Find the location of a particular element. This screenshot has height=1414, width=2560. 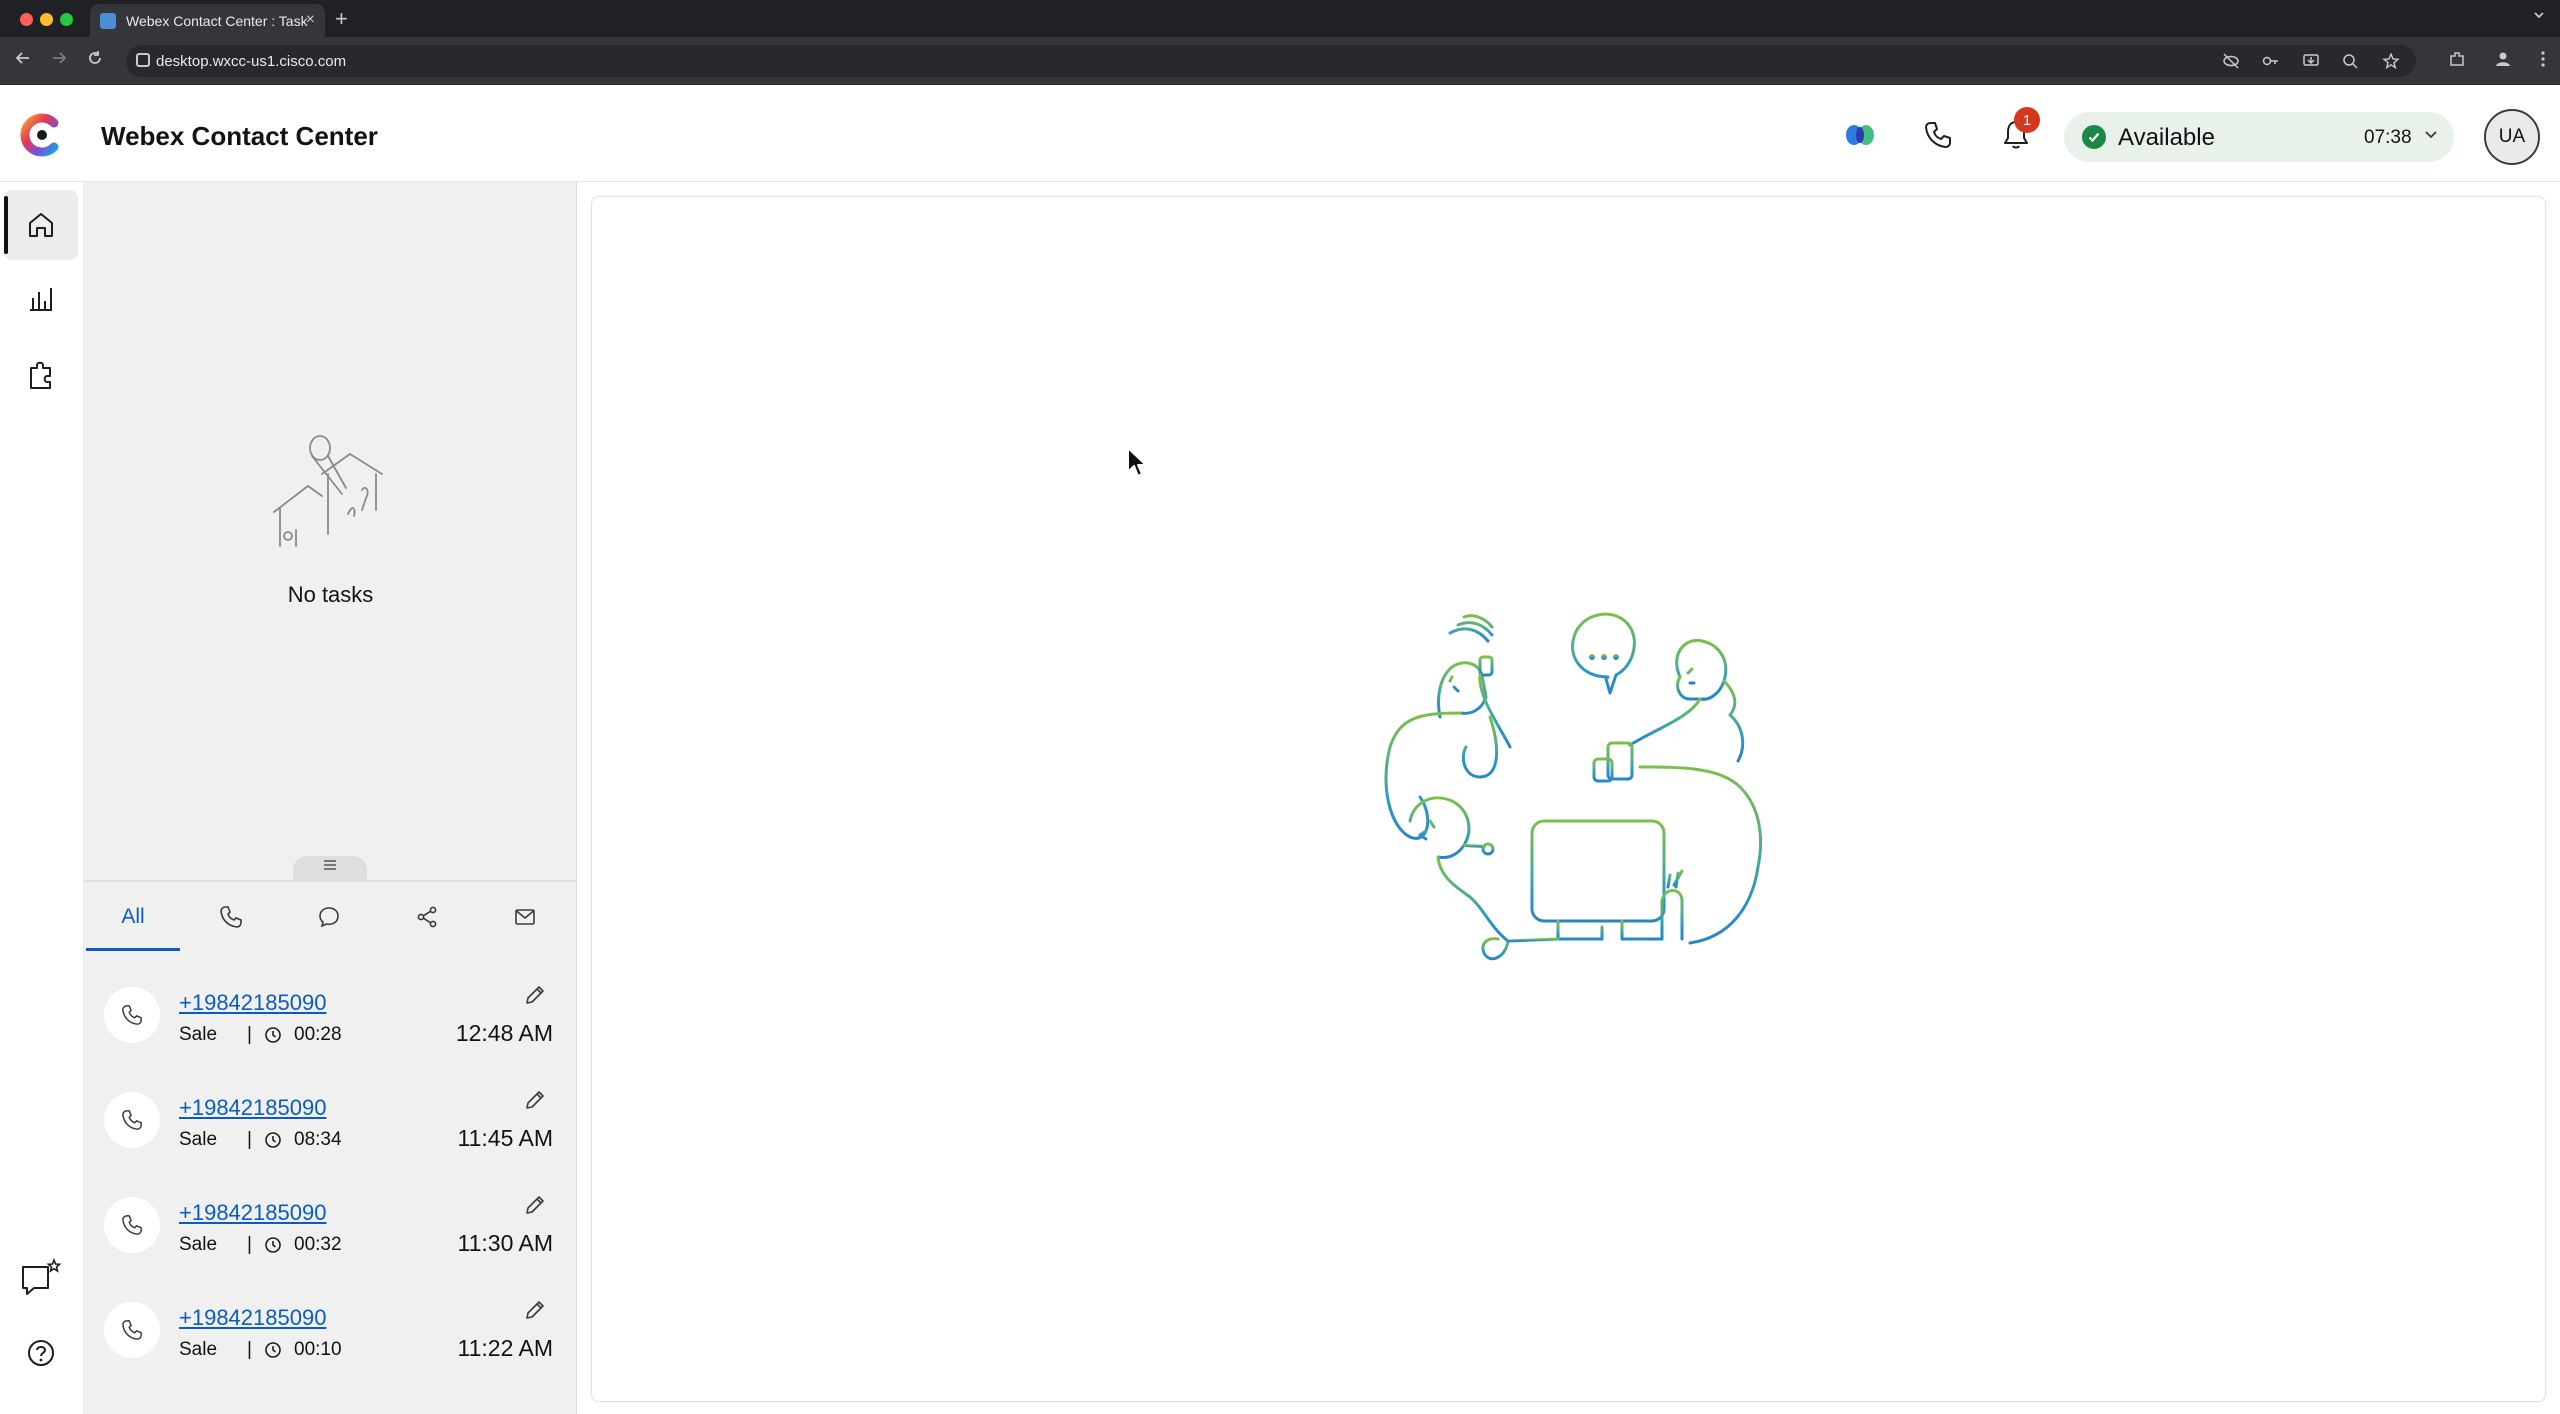

install-app-icon is located at coordinates (2311, 61).